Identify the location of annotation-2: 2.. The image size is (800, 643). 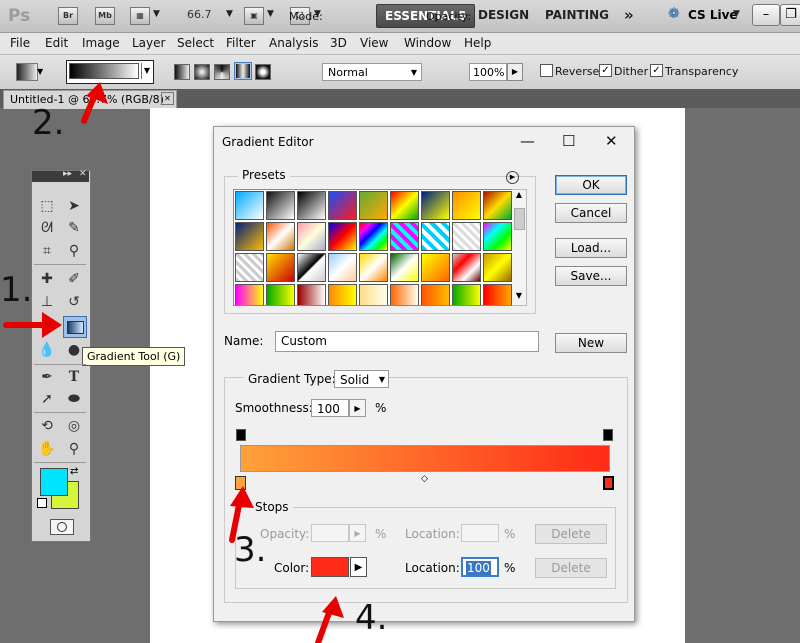
(48, 123).